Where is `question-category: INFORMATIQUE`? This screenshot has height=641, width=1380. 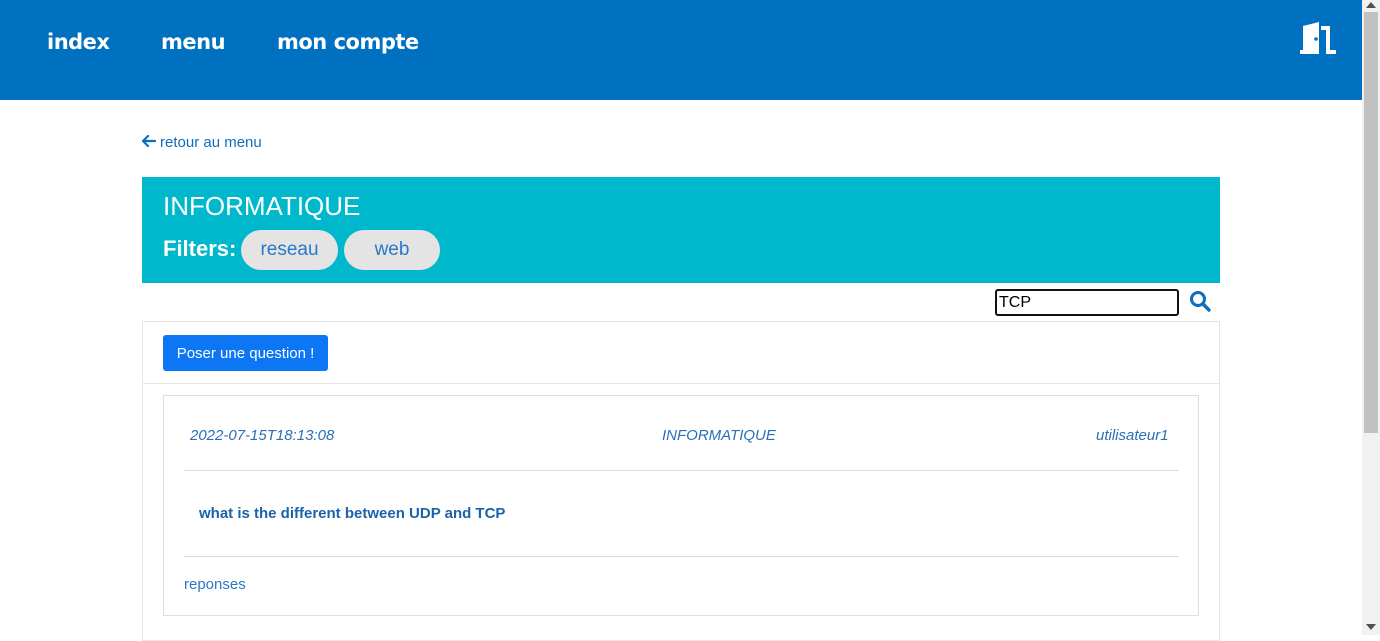
question-category: INFORMATIQUE is located at coordinates (719, 435).